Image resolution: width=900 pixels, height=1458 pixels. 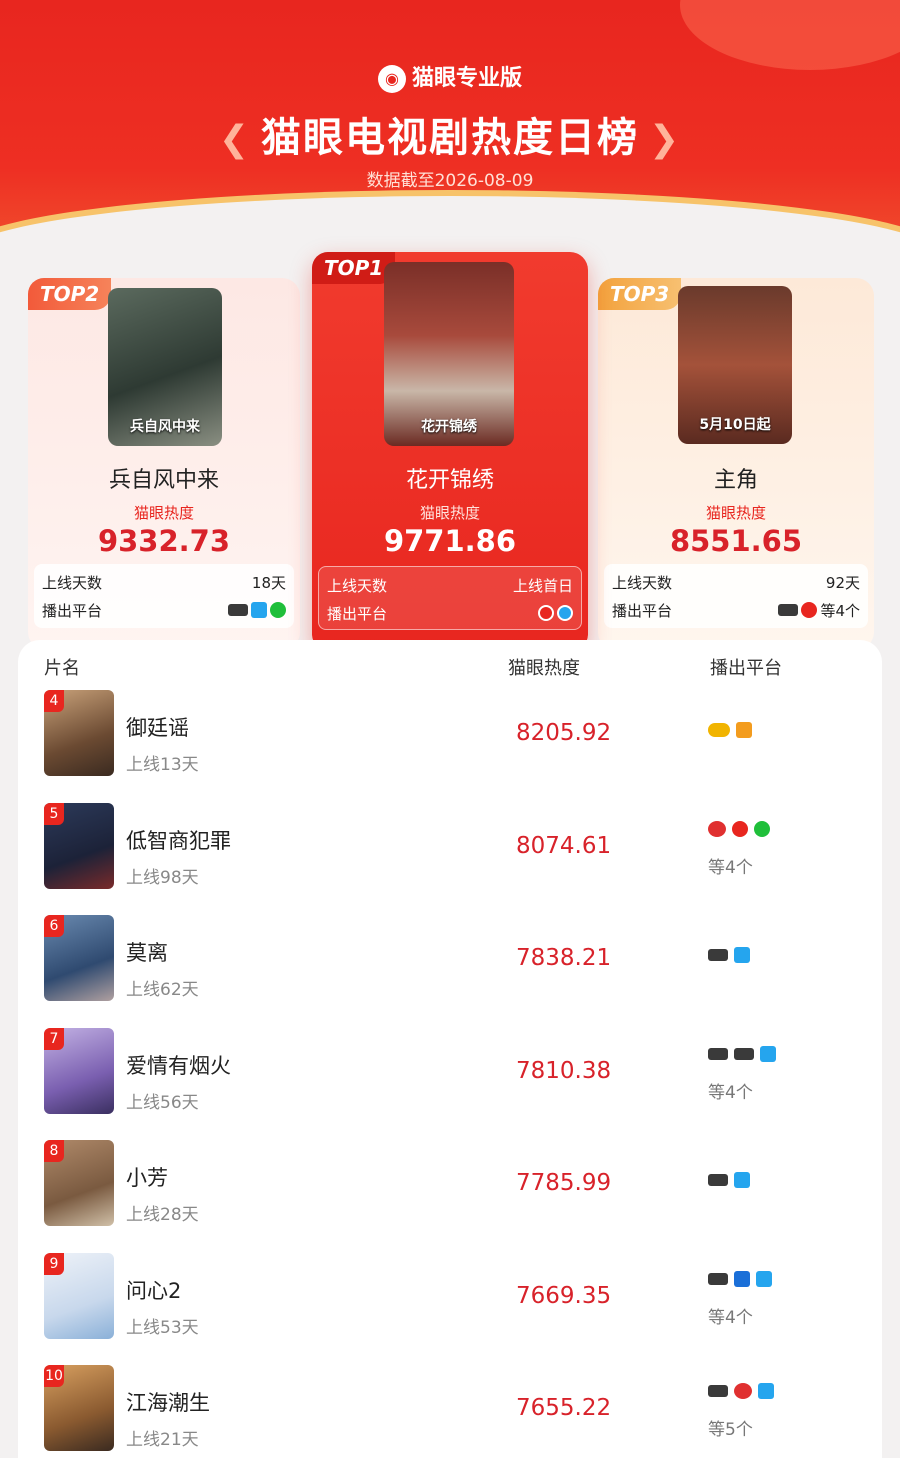 What do you see at coordinates (450, 666) in the screenshot?
I see `list-header: 片名 猫眼热度 播出平台` at bounding box center [450, 666].